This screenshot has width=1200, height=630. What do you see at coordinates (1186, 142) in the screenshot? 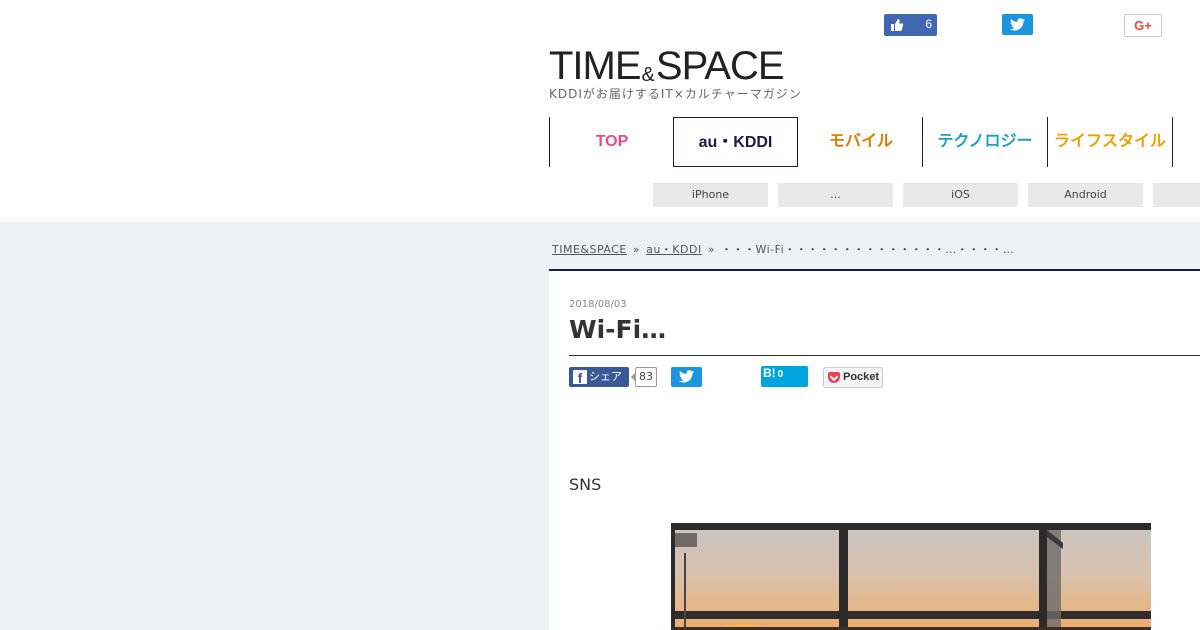
I see `nav-item-more` at bounding box center [1186, 142].